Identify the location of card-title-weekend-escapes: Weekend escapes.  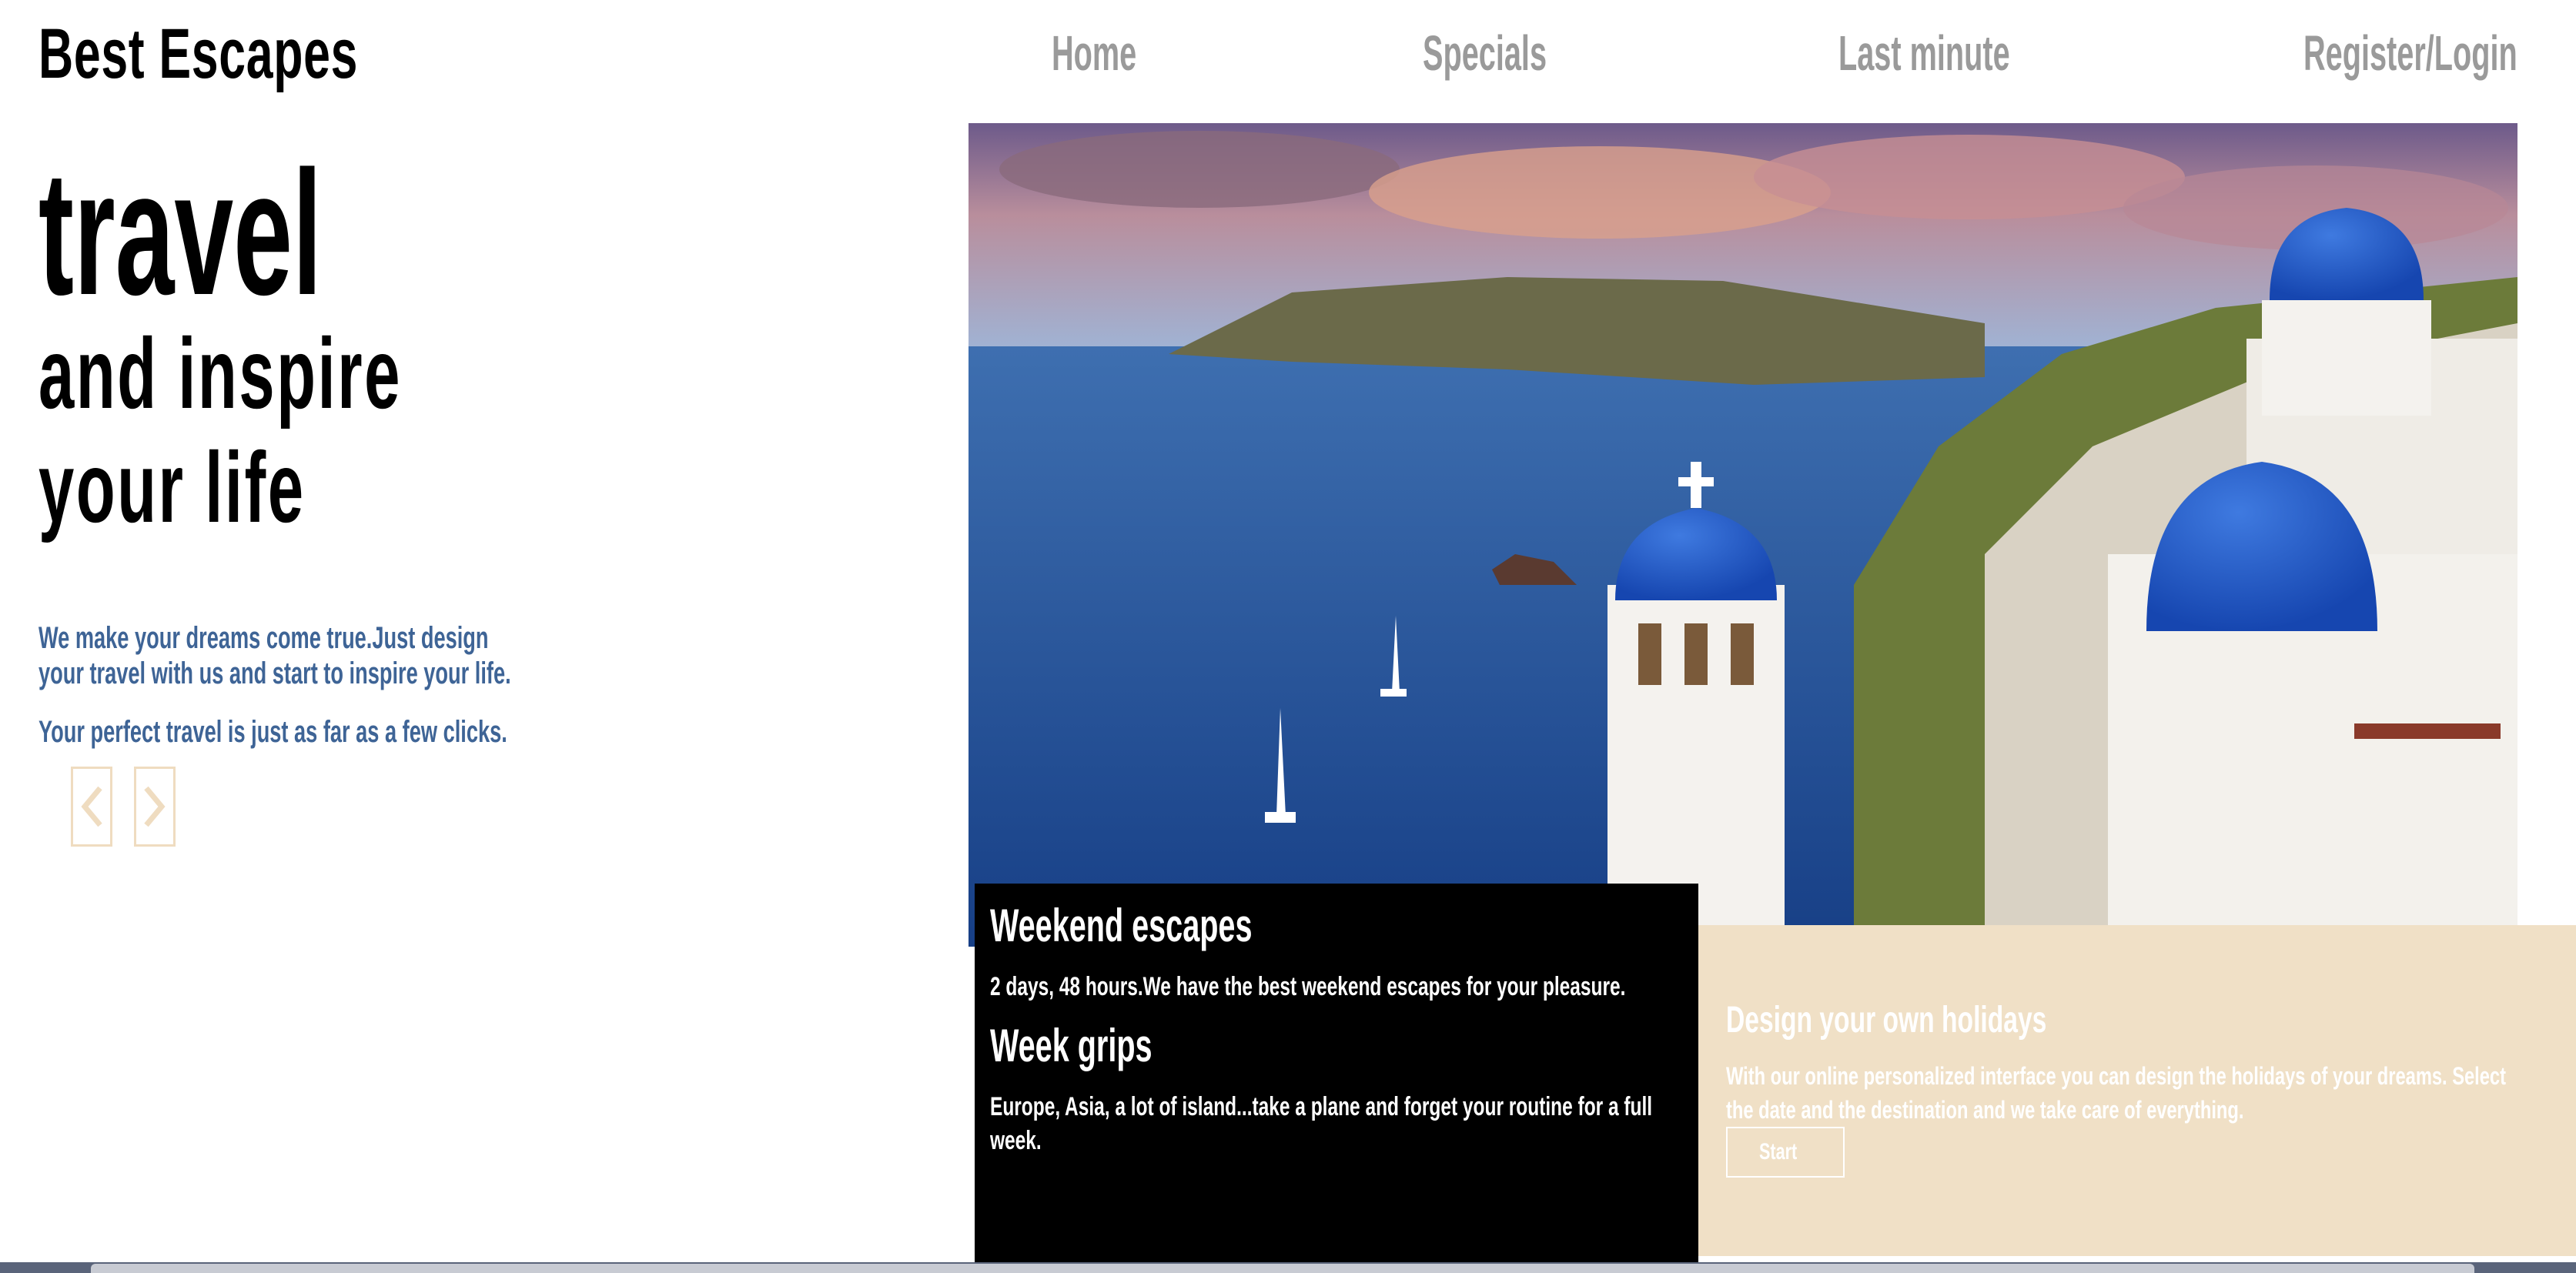
(1122, 925).